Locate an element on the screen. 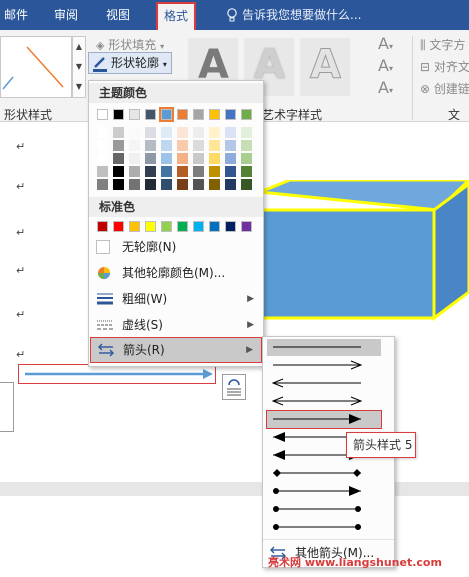 This screenshot has width=469, height=577. shape-fill-button: ◈ 形状填充 ▾ is located at coordinates (130, 44).